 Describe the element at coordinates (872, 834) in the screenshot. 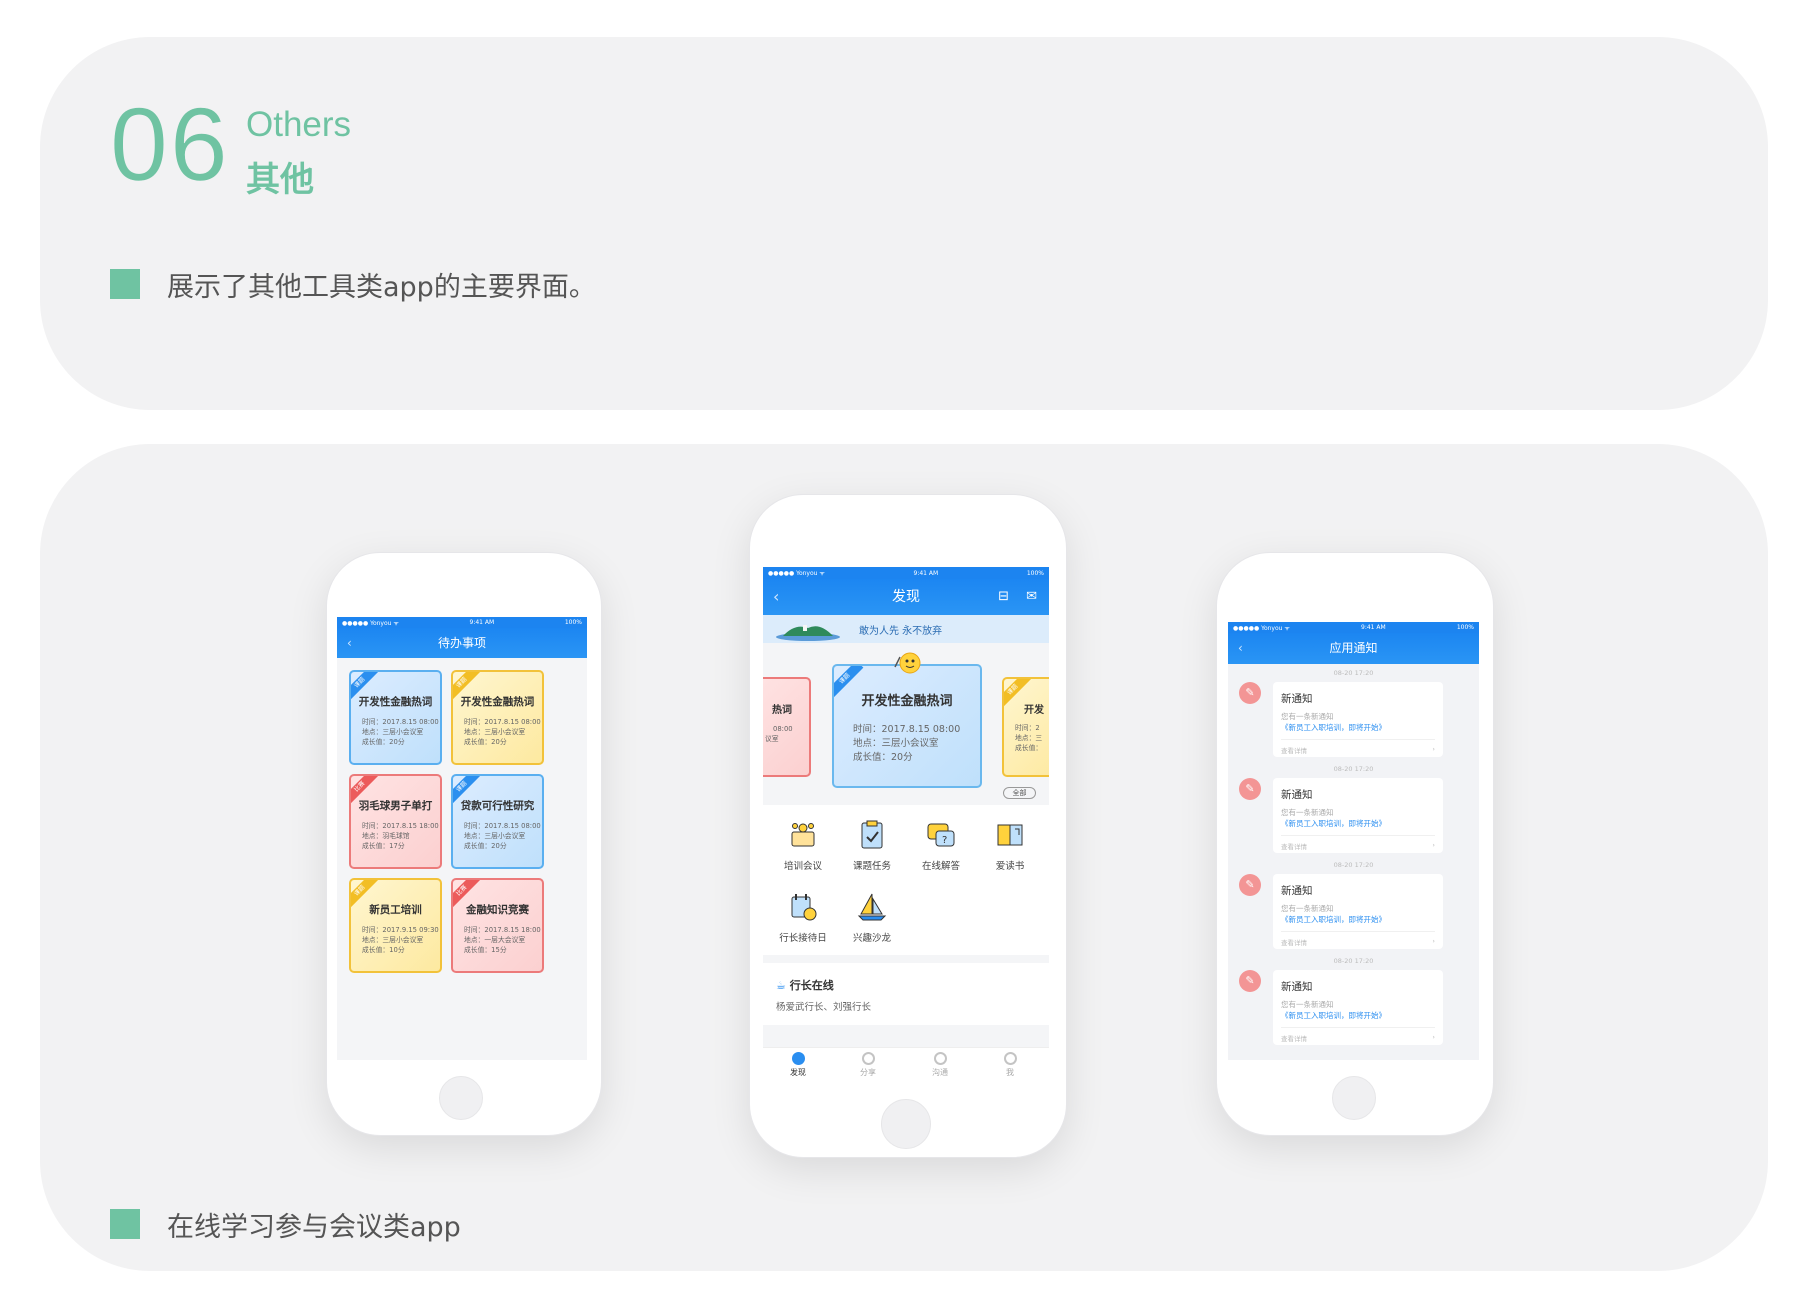

I see `task-icon` at that location.